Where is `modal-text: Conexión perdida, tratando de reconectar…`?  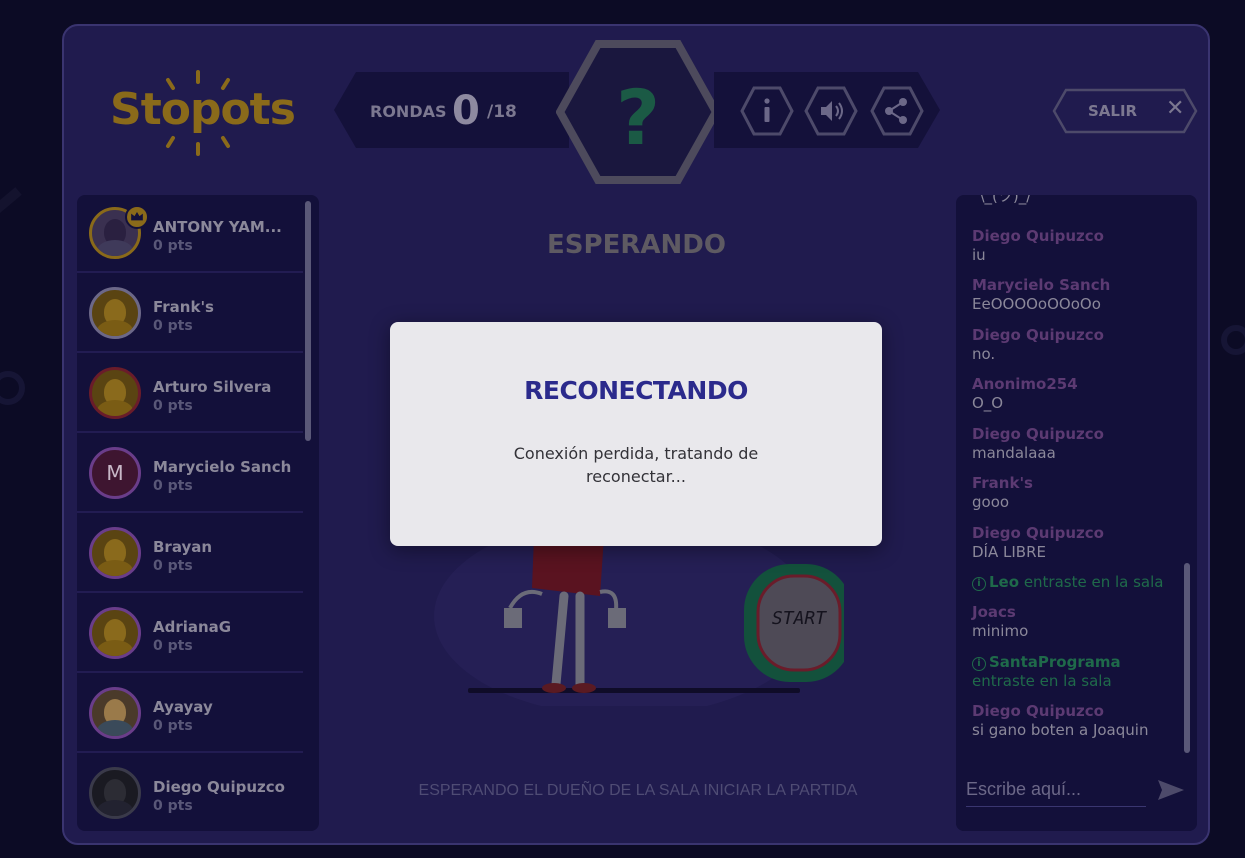
modal-text: Conexión perdida, tratando de reconectar… is located at coordinates (636, 465).